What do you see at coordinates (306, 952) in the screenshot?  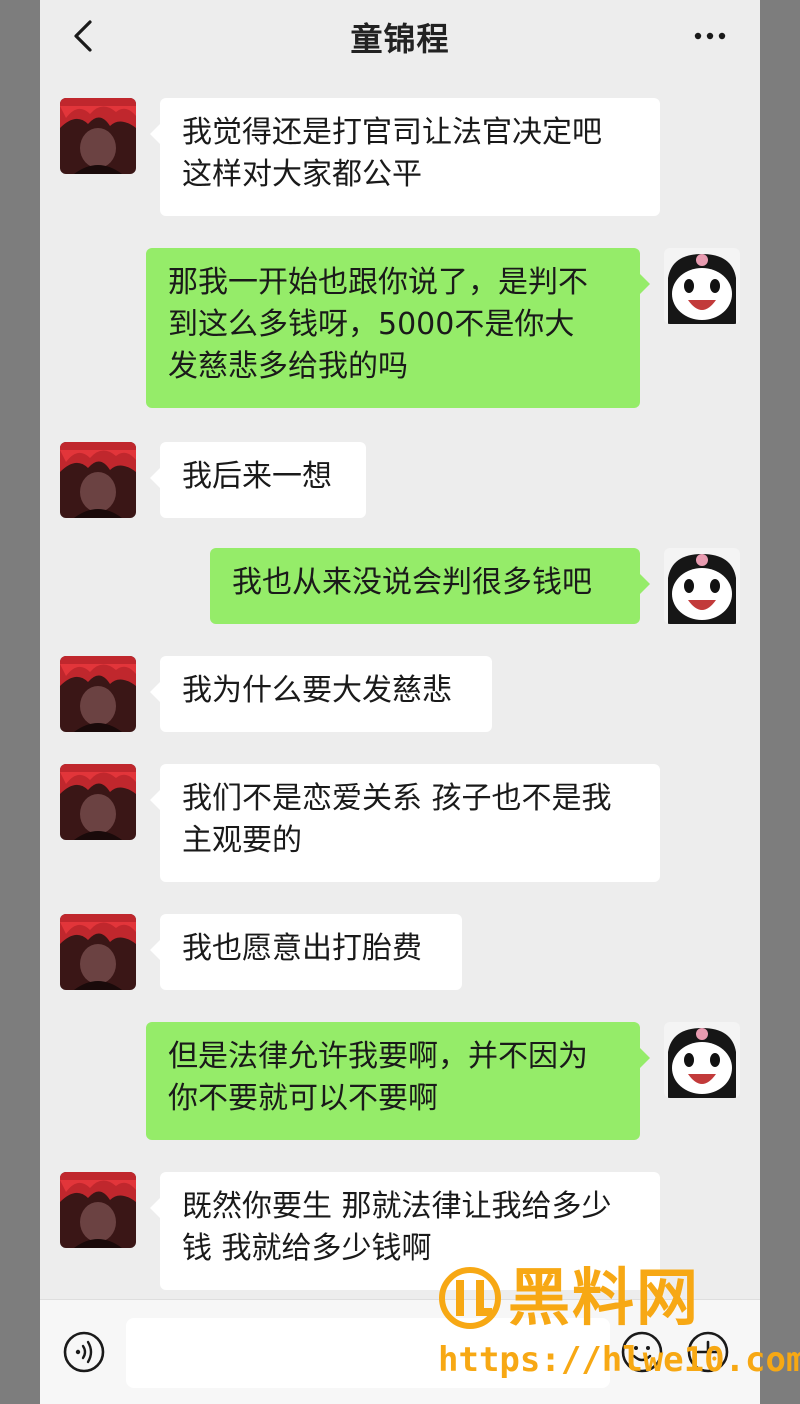 I see `message-bubble: 我也愿意出打胎费` at bounding box center [306, 952].